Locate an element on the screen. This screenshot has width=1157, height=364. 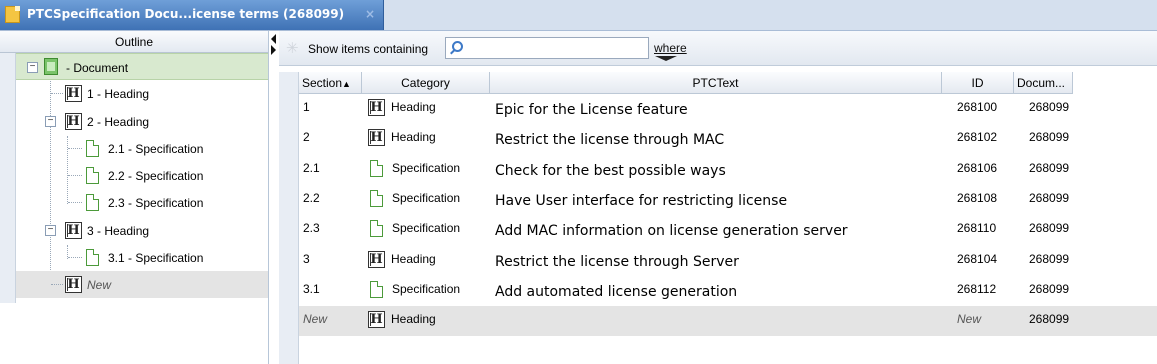
tree-item-new: H New is located at coordinates (142, 284).